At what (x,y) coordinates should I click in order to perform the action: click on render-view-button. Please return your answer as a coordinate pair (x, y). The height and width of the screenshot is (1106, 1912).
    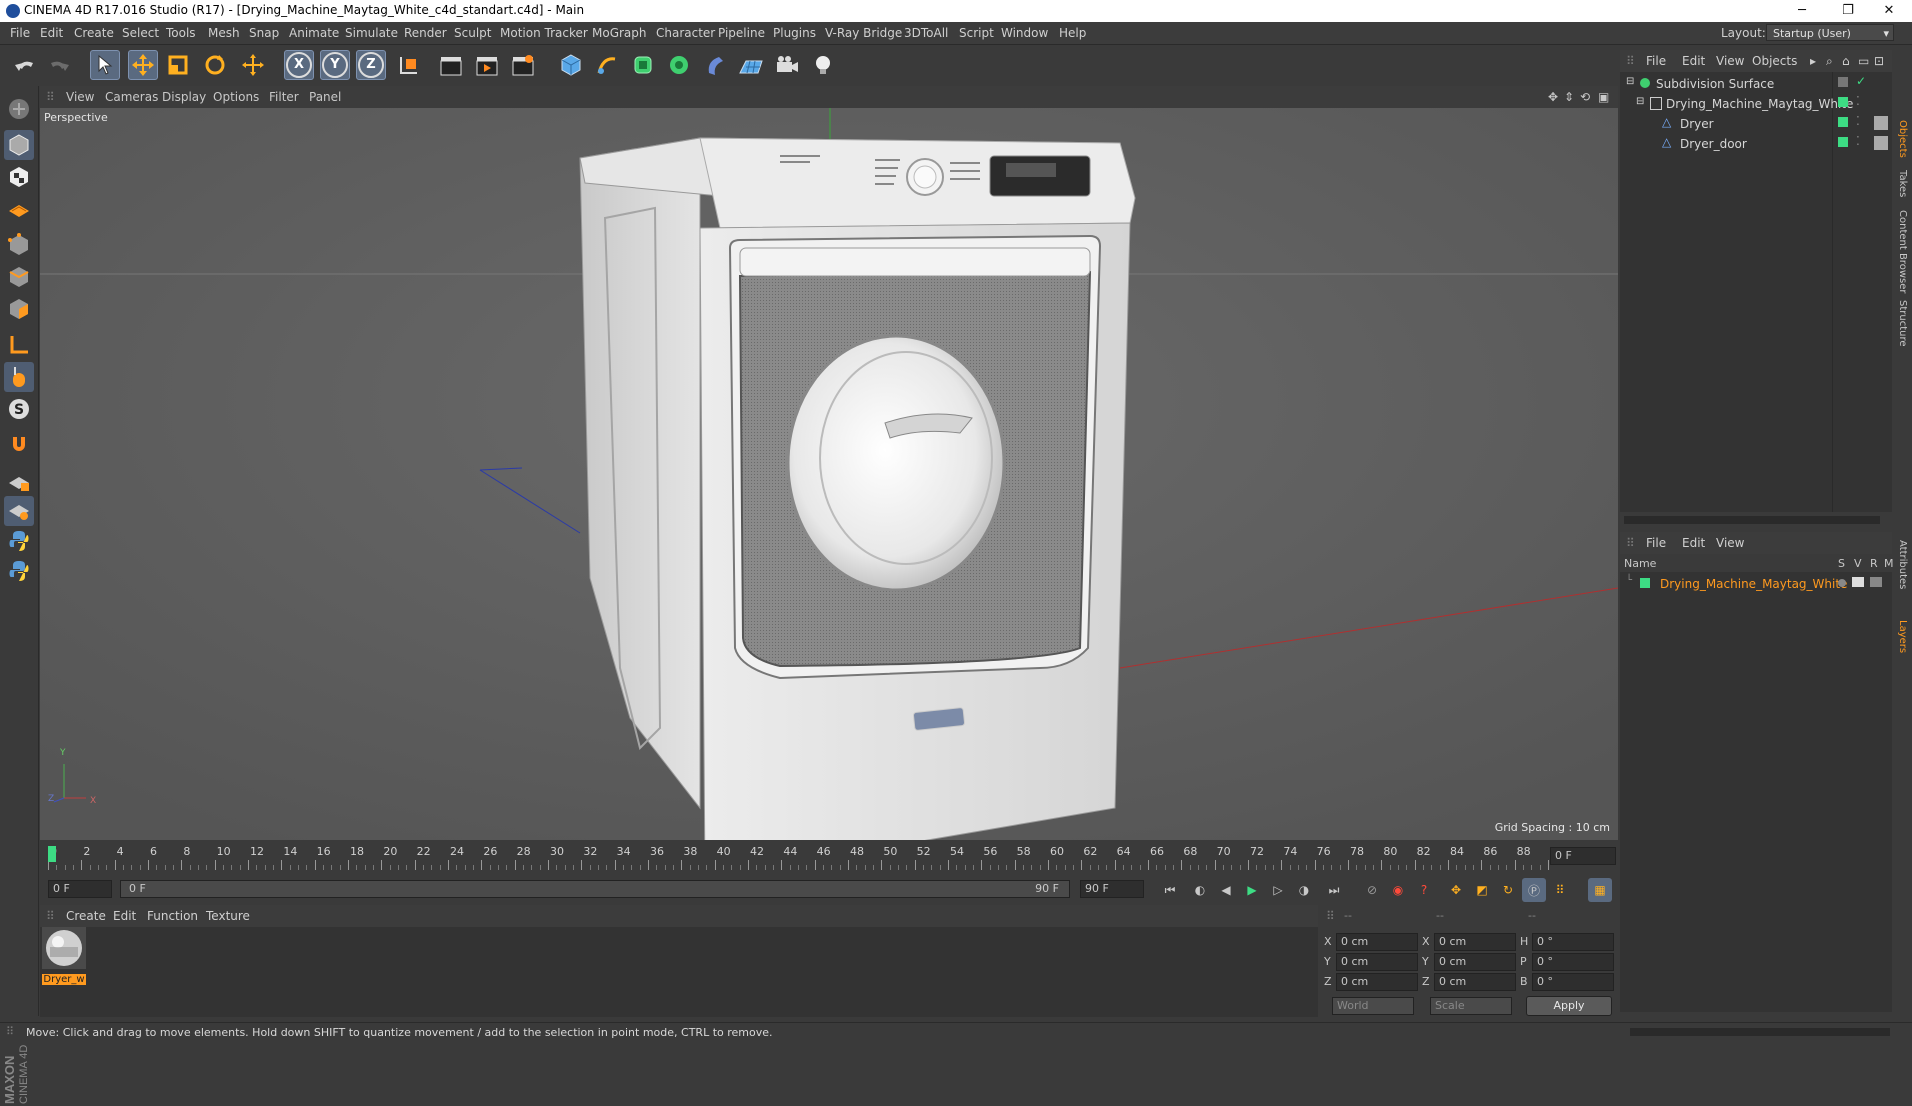
    Looking at the image, I should click on (451, 65).